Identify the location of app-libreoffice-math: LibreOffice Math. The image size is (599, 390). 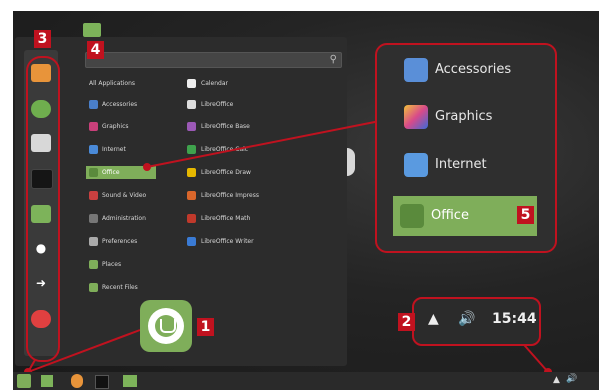
(245, 218).